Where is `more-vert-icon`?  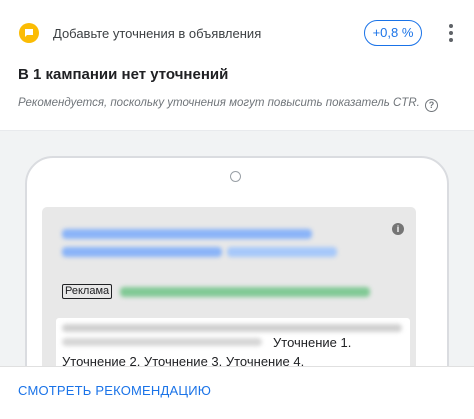 more-vert-icon is located at coordinates (451, 33).